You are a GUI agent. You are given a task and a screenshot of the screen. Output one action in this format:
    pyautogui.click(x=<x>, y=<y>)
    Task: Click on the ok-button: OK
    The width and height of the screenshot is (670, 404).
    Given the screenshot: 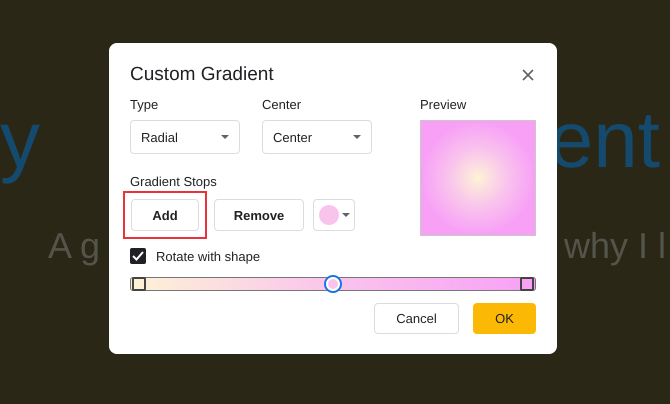 What is the action you would take?
    pyautogui.click(x=504, y=318)
    